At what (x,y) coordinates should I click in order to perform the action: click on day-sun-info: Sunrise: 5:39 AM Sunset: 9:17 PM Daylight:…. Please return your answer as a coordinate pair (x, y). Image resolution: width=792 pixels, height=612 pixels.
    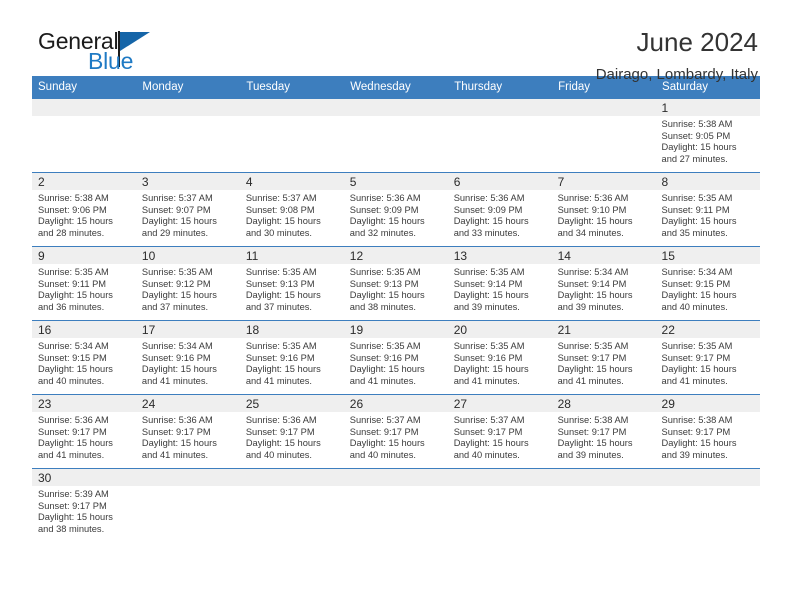
    Looking at the image, I should click on (84, 510).